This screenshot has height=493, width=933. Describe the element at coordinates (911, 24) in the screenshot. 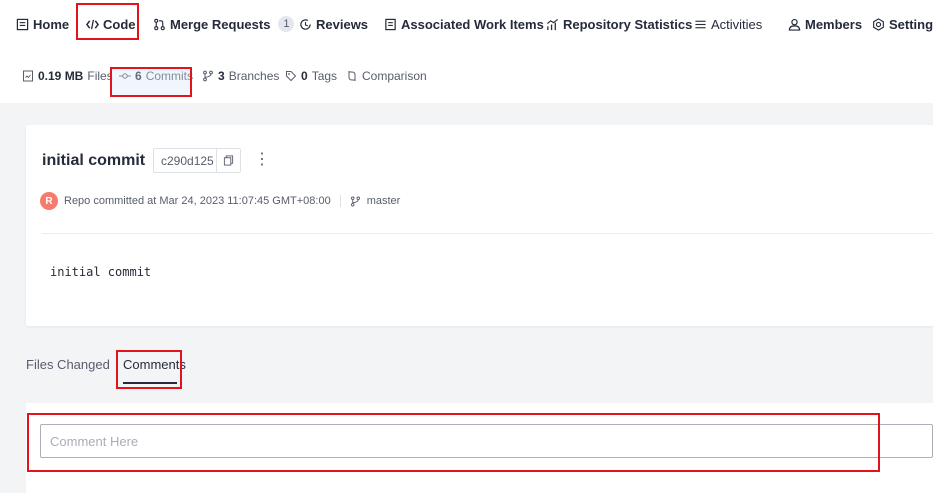

I see `nav-settings-label: Settings` at that location.